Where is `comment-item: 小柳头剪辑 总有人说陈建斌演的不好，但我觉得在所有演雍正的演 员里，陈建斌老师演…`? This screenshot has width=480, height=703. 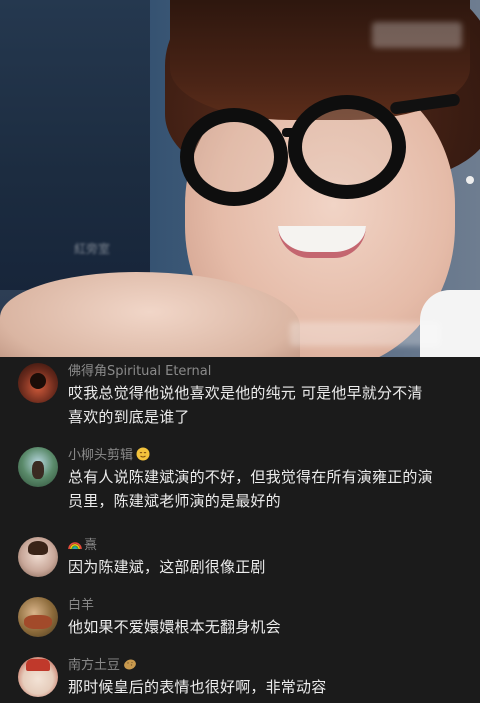
comment-item: 小柳头剪辑 总有人说陈建斌演的不好，但我觉得在所有演雍正的演 员里，陈建斌老师演… is located at coordinates (240, 474).